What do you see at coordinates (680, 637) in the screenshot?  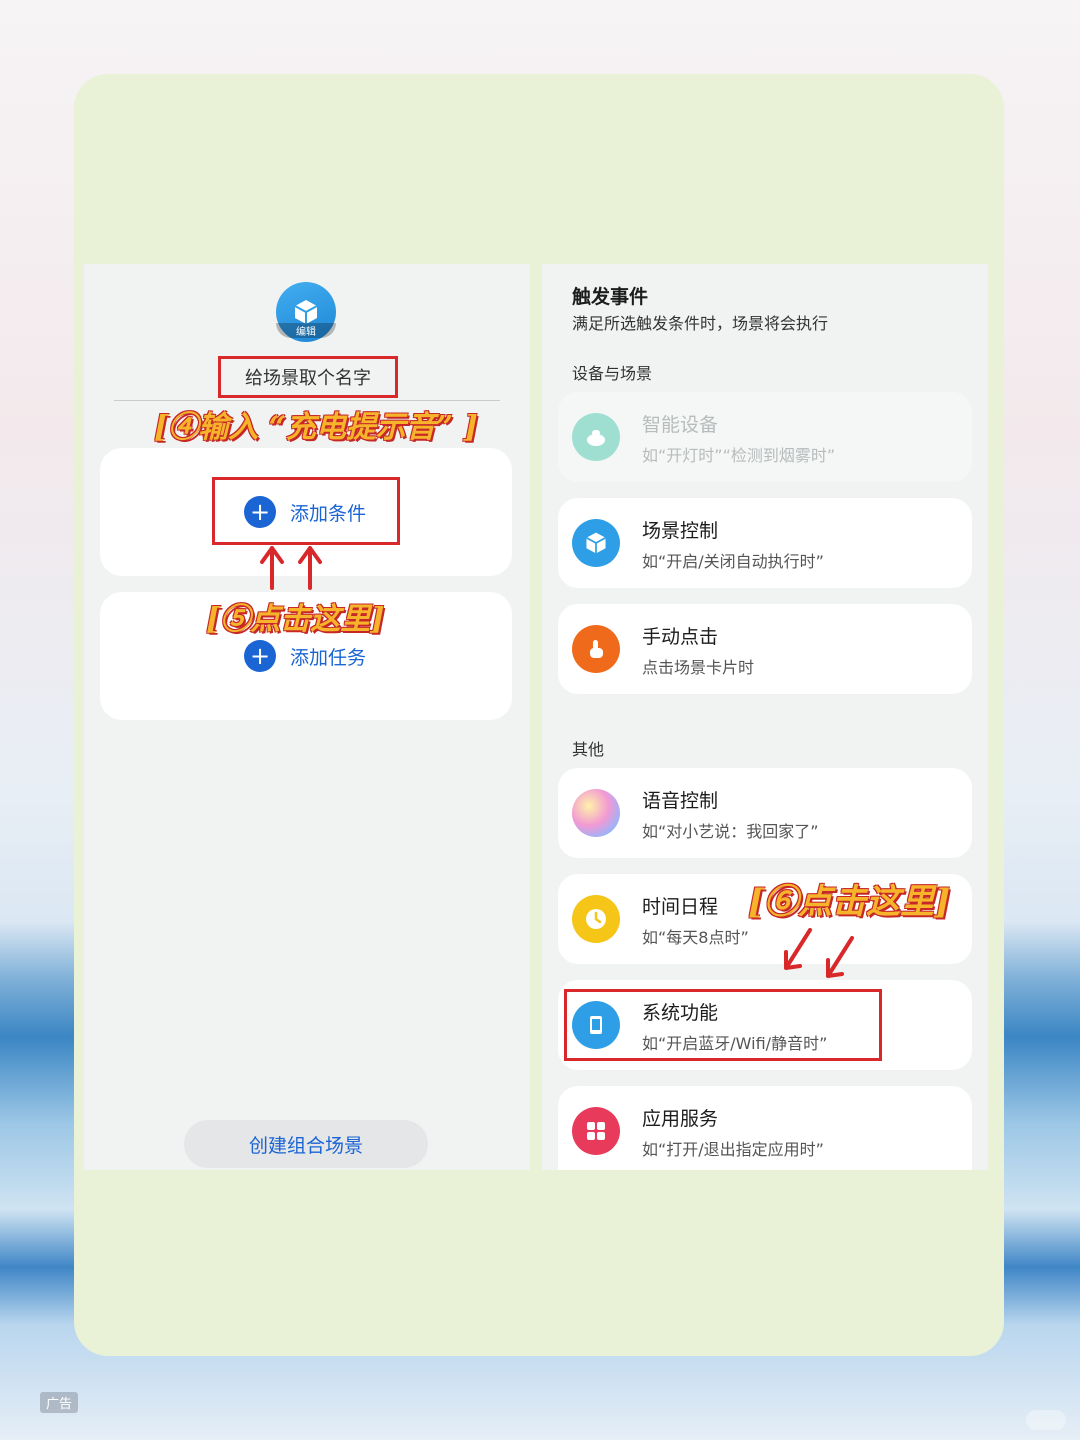 I see `item-title: 手动点击` at bounding box center [680, 637].